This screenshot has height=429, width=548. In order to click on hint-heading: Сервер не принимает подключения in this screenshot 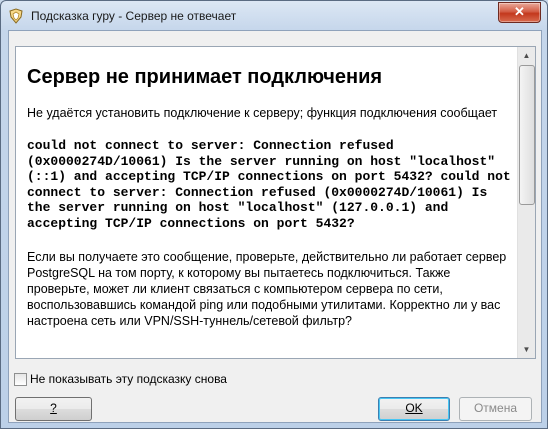, I will do `click(205, 77)`.